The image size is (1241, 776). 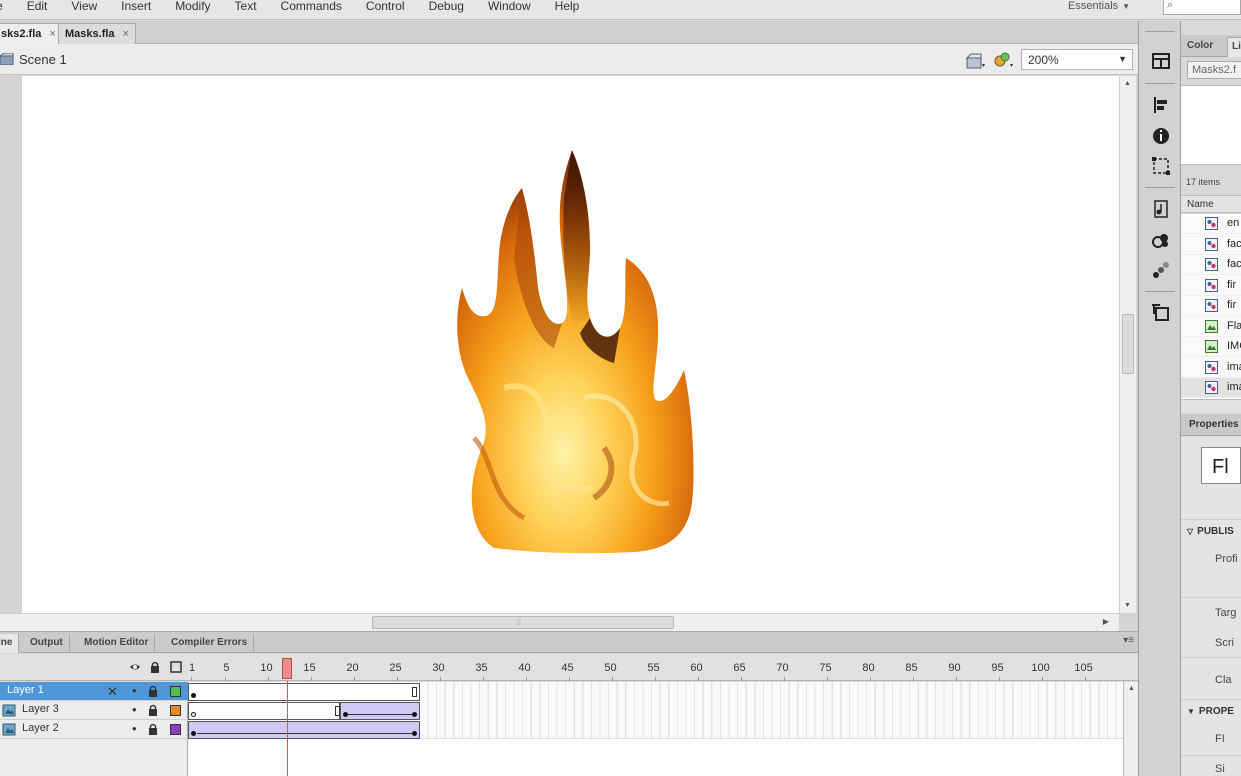 I want to click on menu-commands: Commands, so click(x=311, y=10).